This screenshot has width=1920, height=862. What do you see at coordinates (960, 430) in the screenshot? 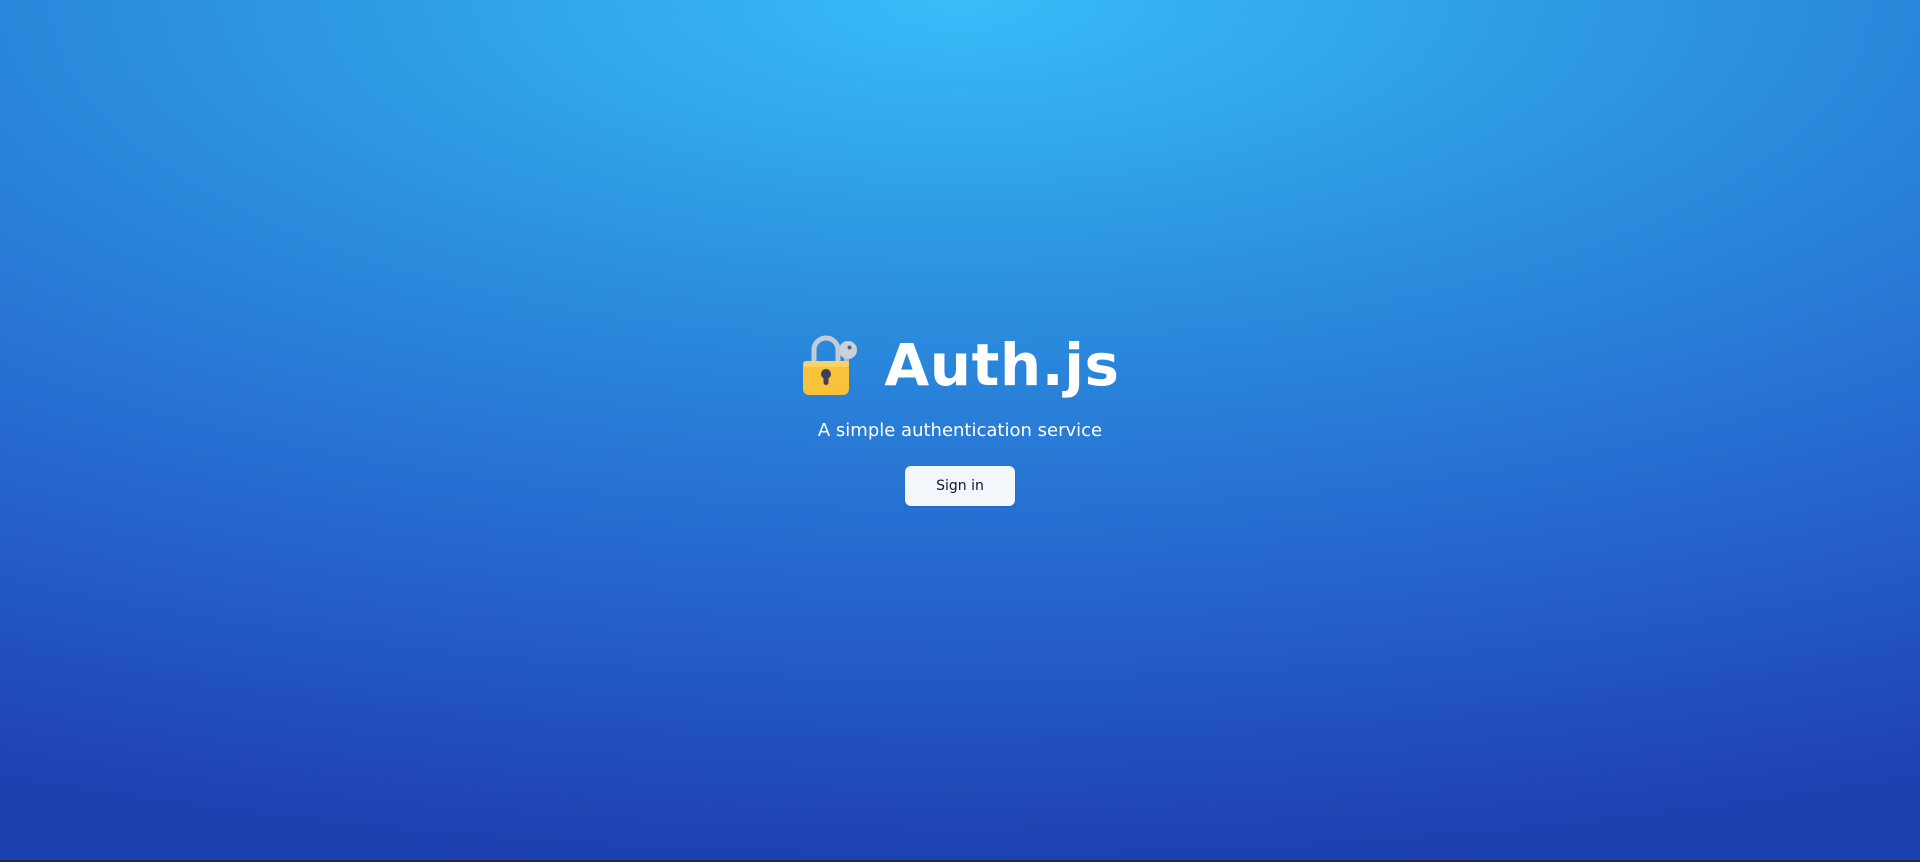
I see `page-subtitle: A simple authentication service` at bounding box center [960, 430].